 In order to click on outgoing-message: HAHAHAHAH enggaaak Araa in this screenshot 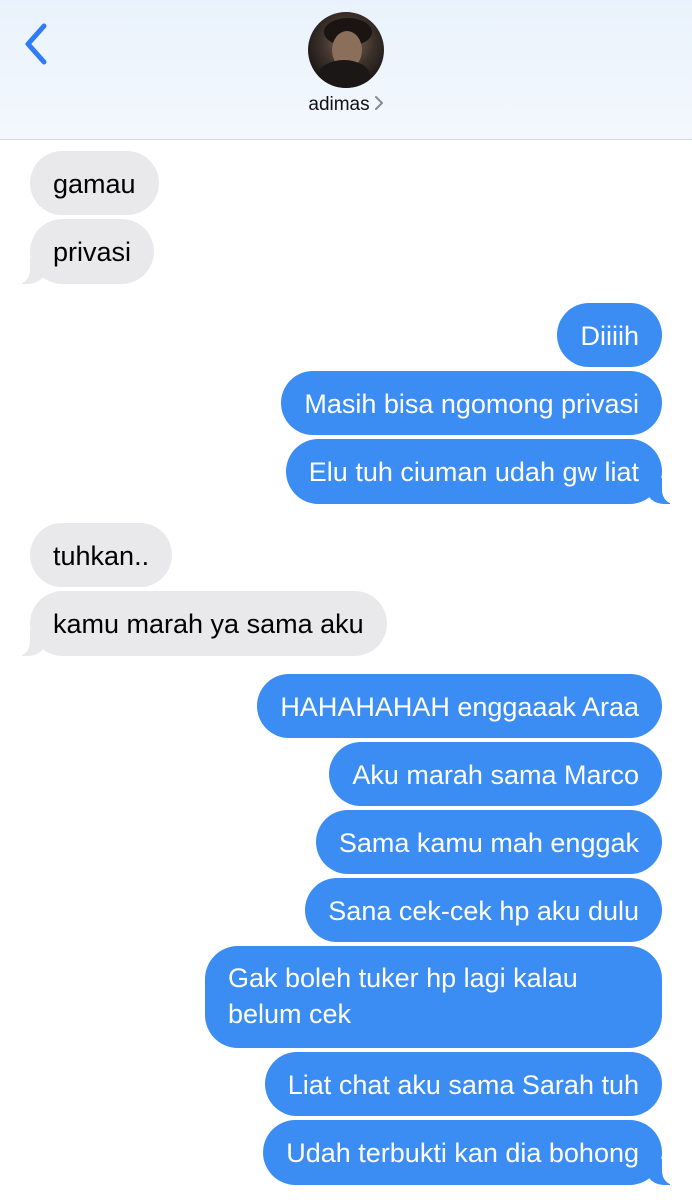, I will do `click(459, 706)`.